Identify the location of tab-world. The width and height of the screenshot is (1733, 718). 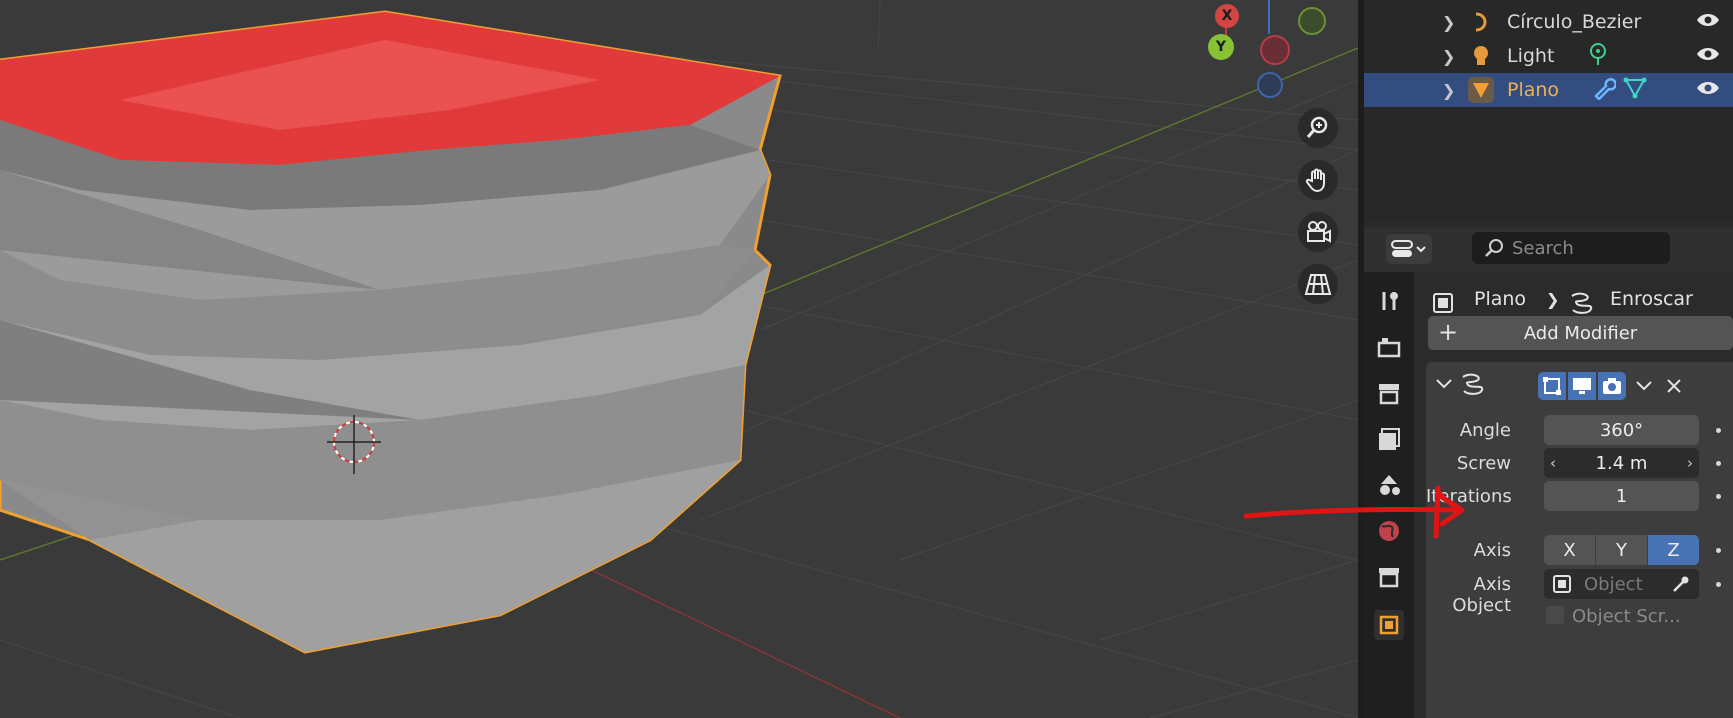
(1389, 531).